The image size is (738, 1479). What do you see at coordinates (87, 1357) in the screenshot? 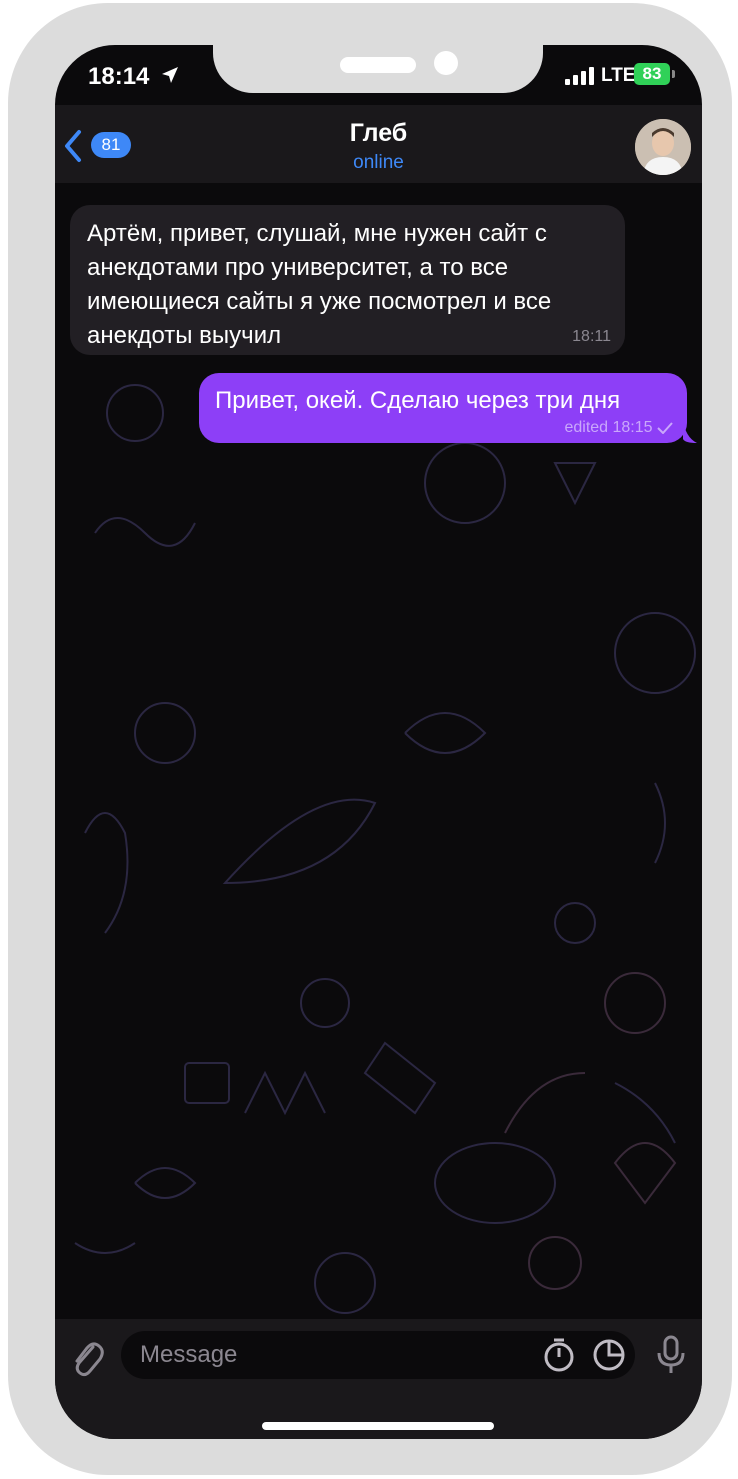
I see `paperclip-icon` at bounding box center [87, 1357].